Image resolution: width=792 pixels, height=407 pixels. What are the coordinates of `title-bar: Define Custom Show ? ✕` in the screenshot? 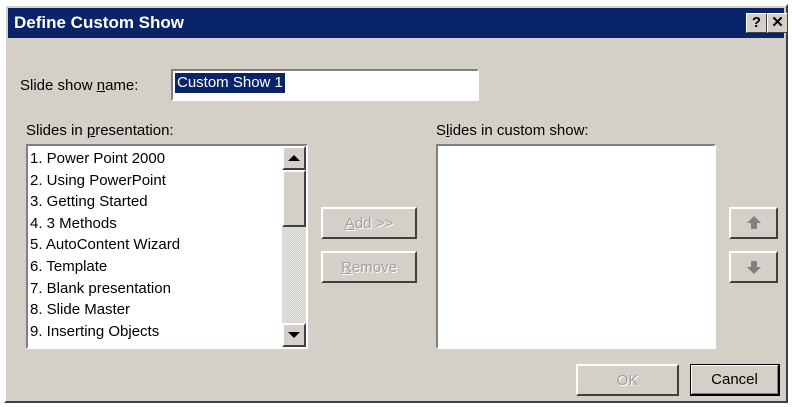 It's located at (398, 23).